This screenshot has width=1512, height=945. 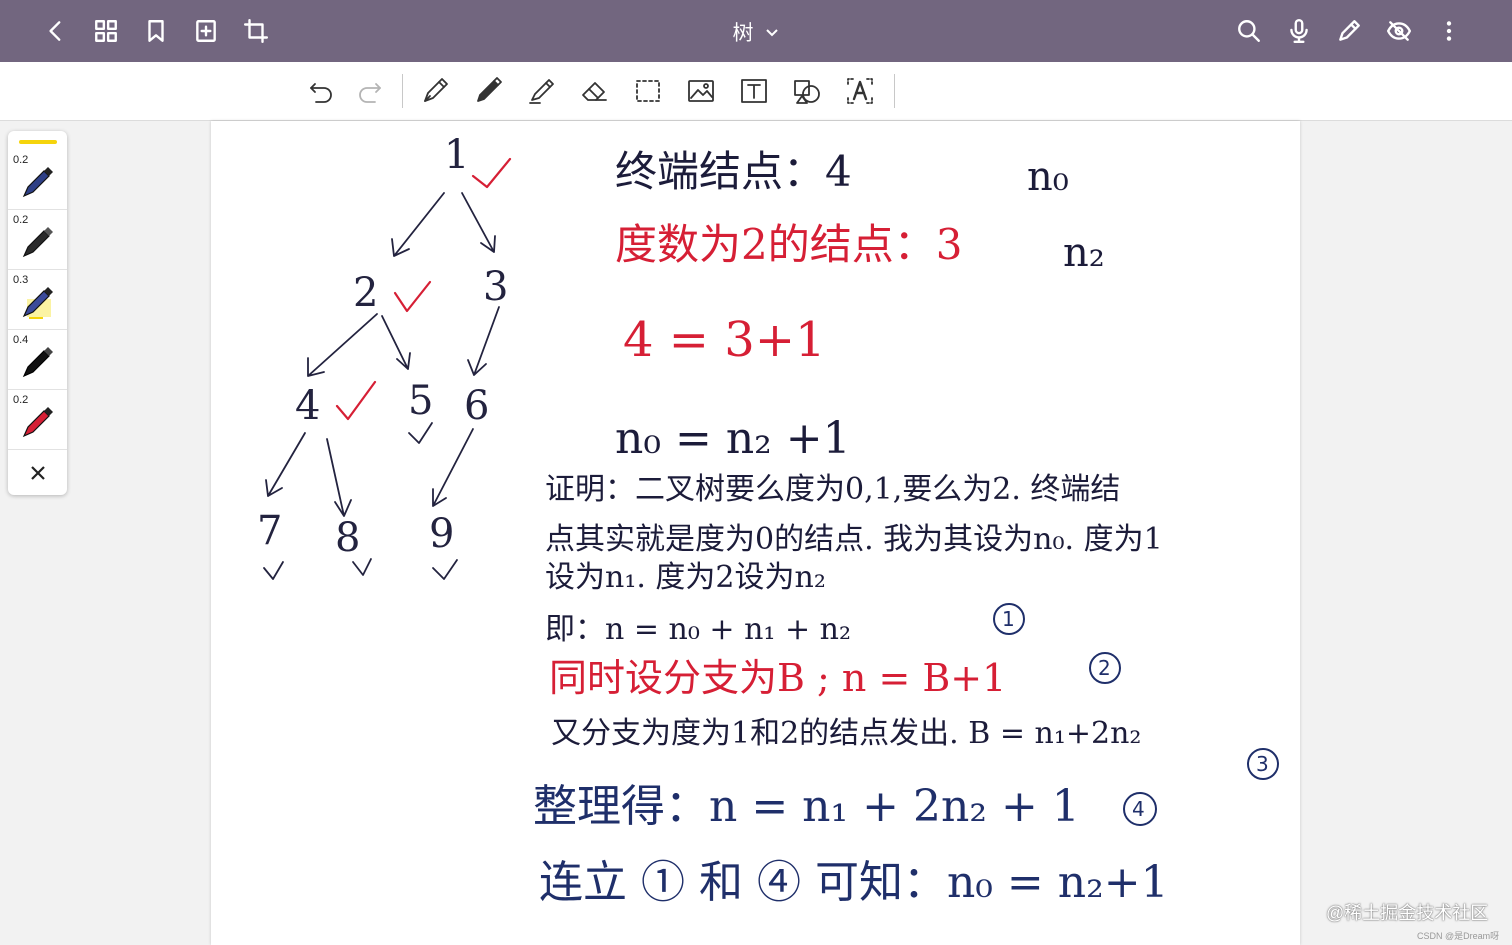 I want to click on proof-line-5-red: 同时设分支为B ; n = B+1, so click(x=778, y=678).